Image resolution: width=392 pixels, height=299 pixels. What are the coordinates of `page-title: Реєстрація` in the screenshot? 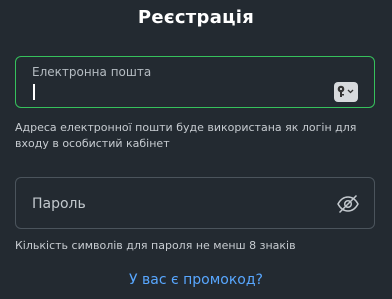 It's located at (196, 17).